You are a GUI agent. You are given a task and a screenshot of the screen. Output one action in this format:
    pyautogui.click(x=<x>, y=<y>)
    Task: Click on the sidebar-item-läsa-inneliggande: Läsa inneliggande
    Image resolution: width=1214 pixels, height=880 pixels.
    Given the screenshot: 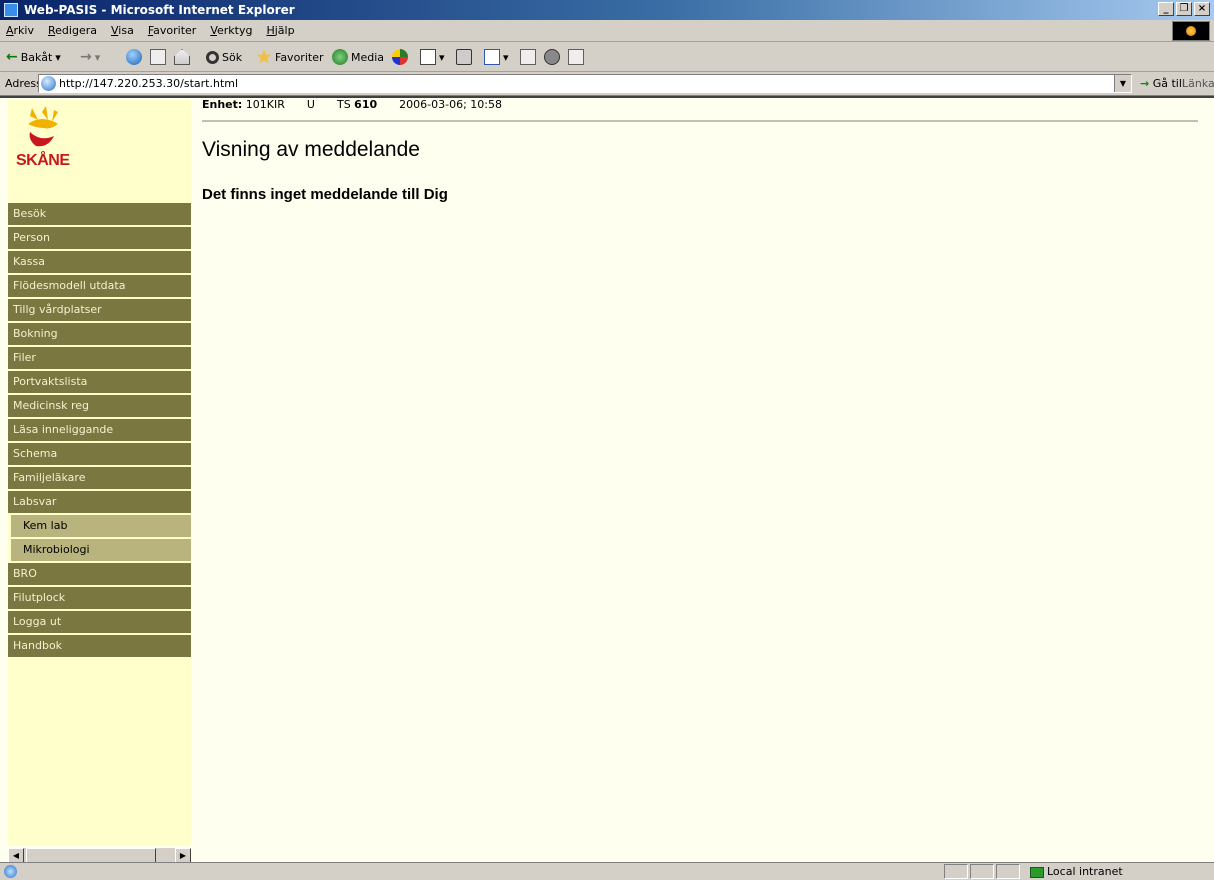 What is the action you would take?
    pyautogui.click(x=99, y=431)
    